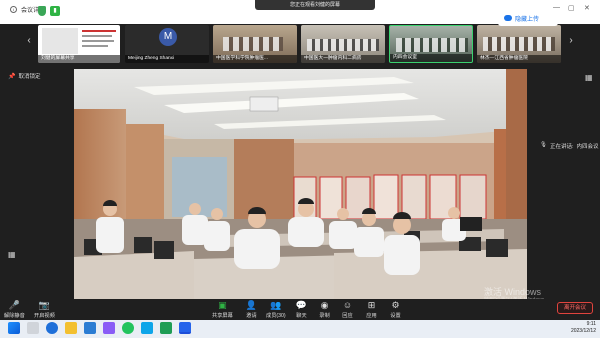  Describe the element at coordinates (128, 328) in the screenshot. I see `wechat-icon` at that location.